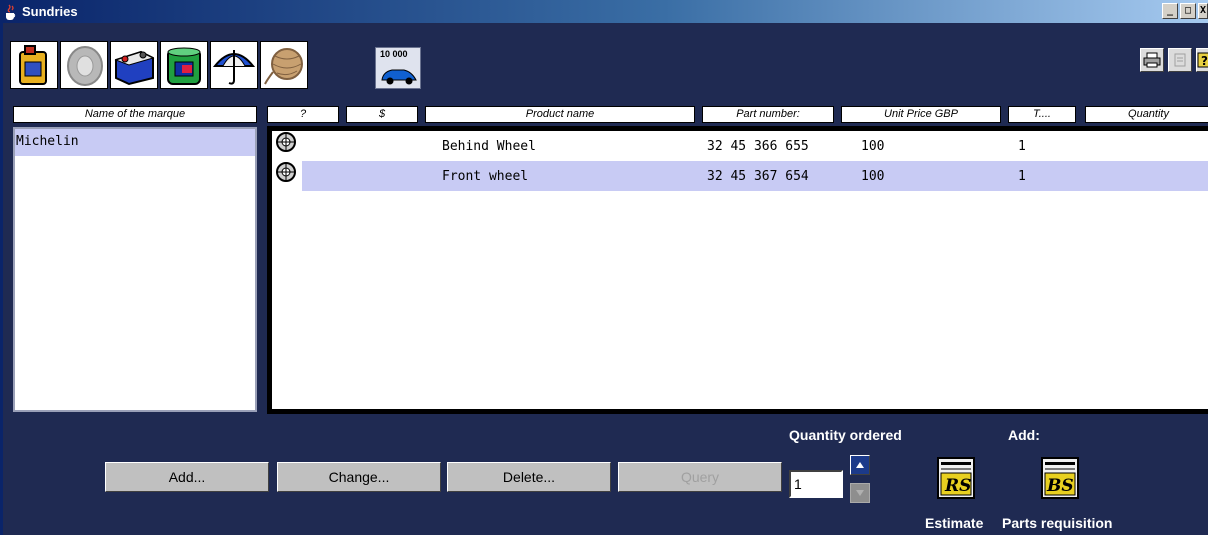 This screenshot has width=1208, height=535. What do you see at coordinates (382, 114) in the screenshot?
I see `col-header-dollar: $` at bounding box center [382, 114].